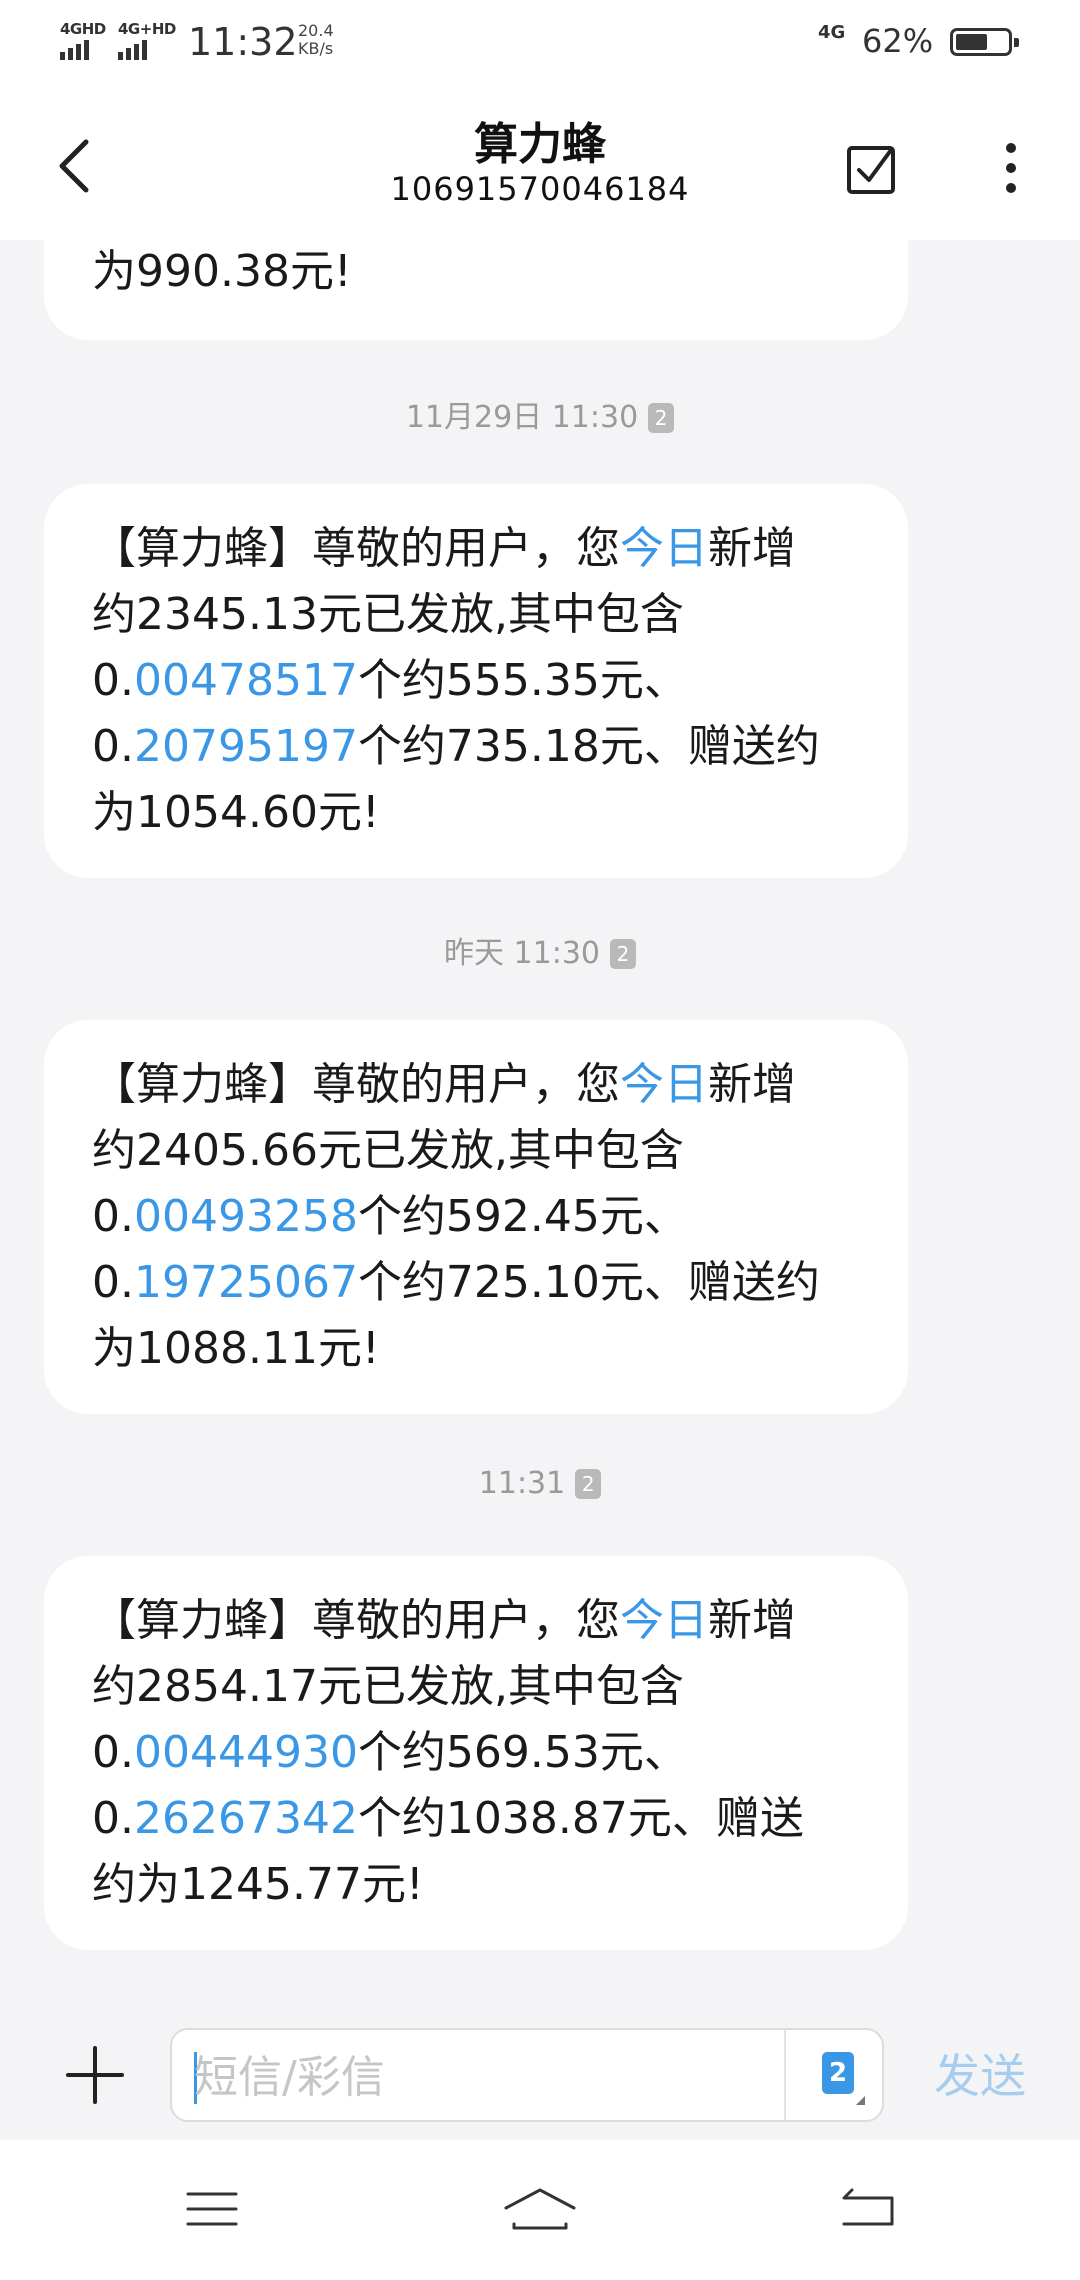 This screenshot has width=1080, height=2280. I want to click on mobile-data-icon: 4G, so click(832, 32).